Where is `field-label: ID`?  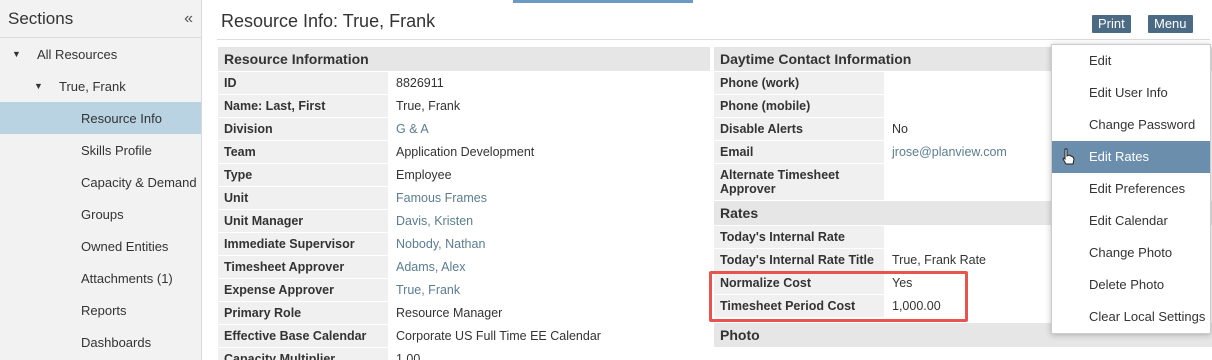
field-label: ID is located at coordinates (303, 83).